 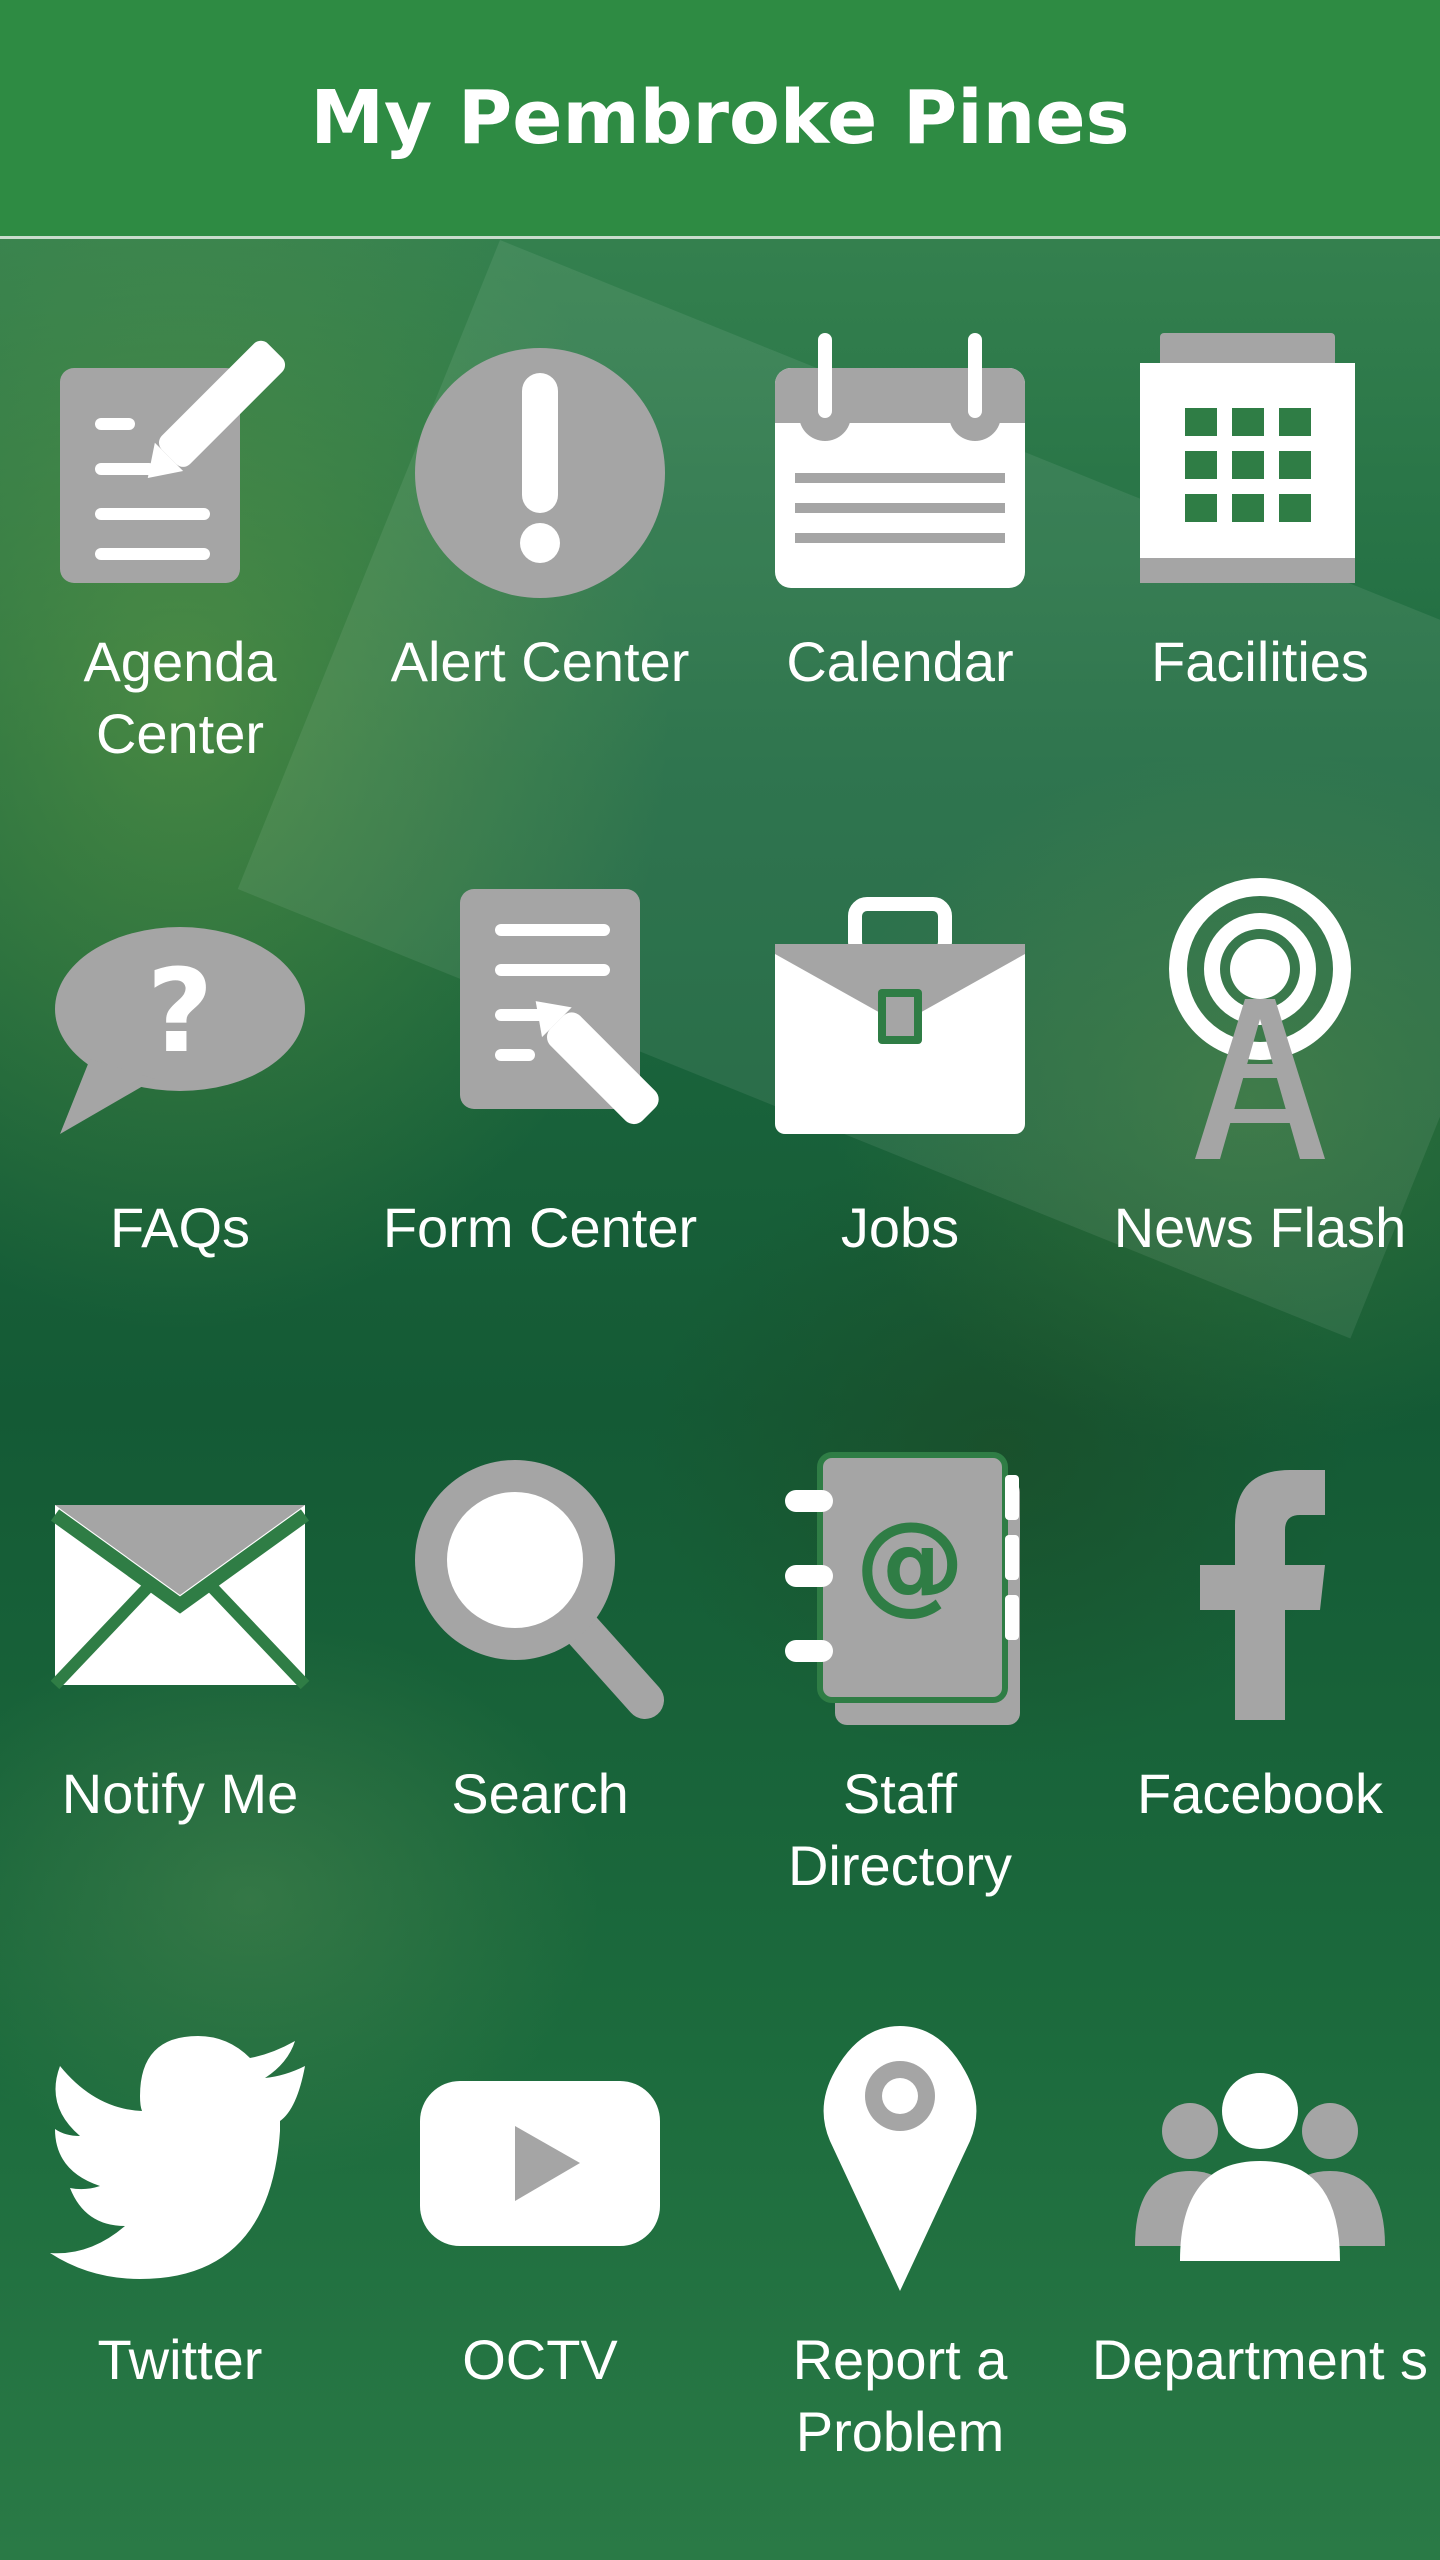 I want to click on tile-faqs: ? FAQs, so click(x=180, y=1084).